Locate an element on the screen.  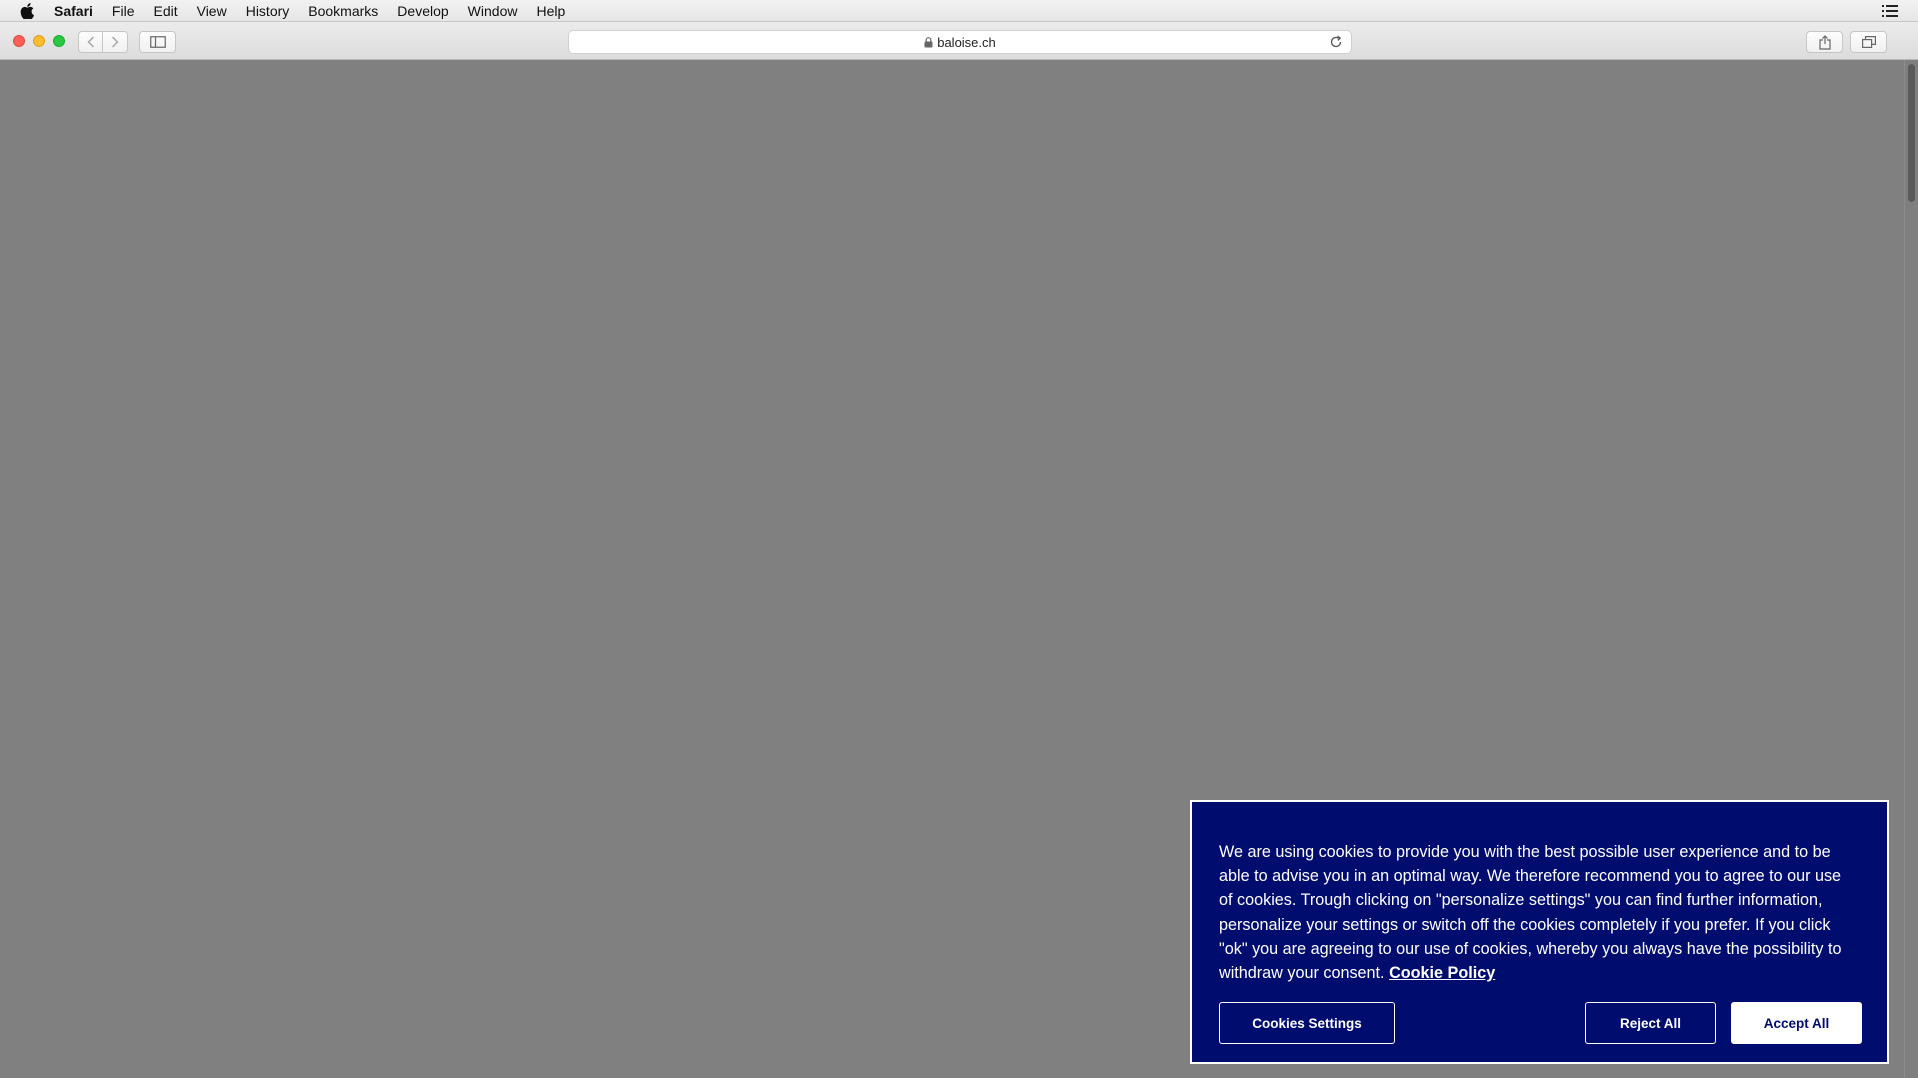
menu-file: File is located at coordinates (123, 11).